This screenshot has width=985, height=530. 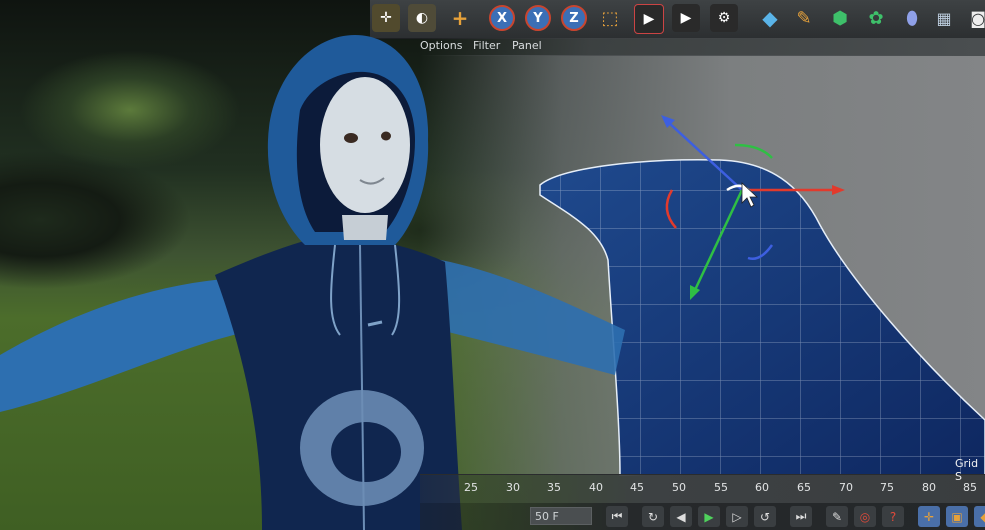 What do you see at coordinates (709, 516) in the screenshot?
I see `play-icon: ▶` at bounding box center [709, 516].